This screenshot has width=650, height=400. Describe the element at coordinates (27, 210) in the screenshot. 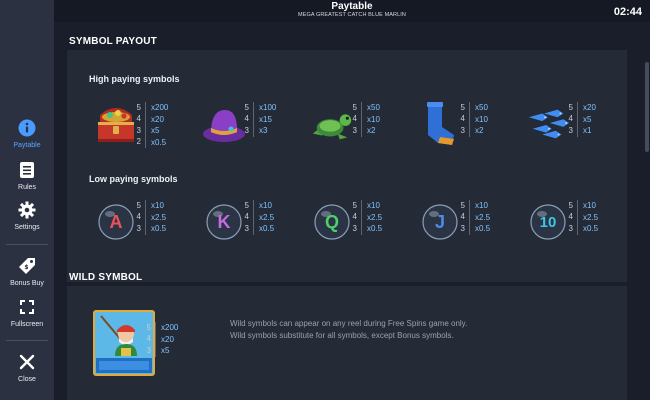

I see `gear-icon` at that location.